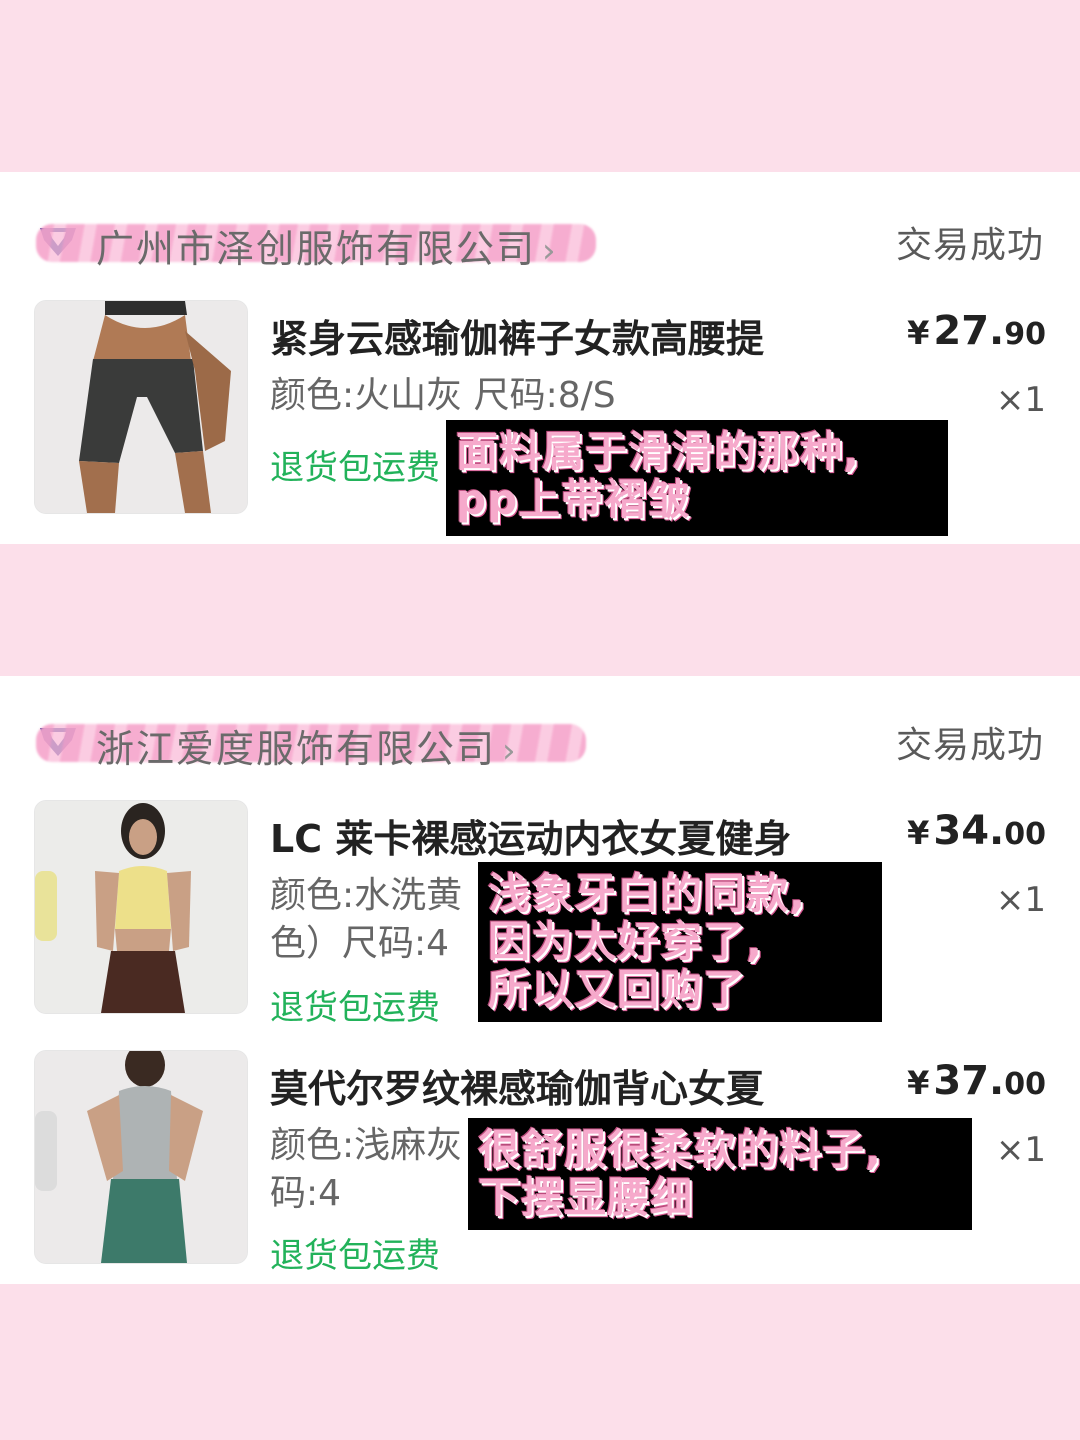 This screenshot has height=1440, width=1080. What do you see at coordinates (530, 835) in the screenshot?
I see `product-title: LC 莱卡裸感运动内衣女夏健身` at bounding box center [530, 835].